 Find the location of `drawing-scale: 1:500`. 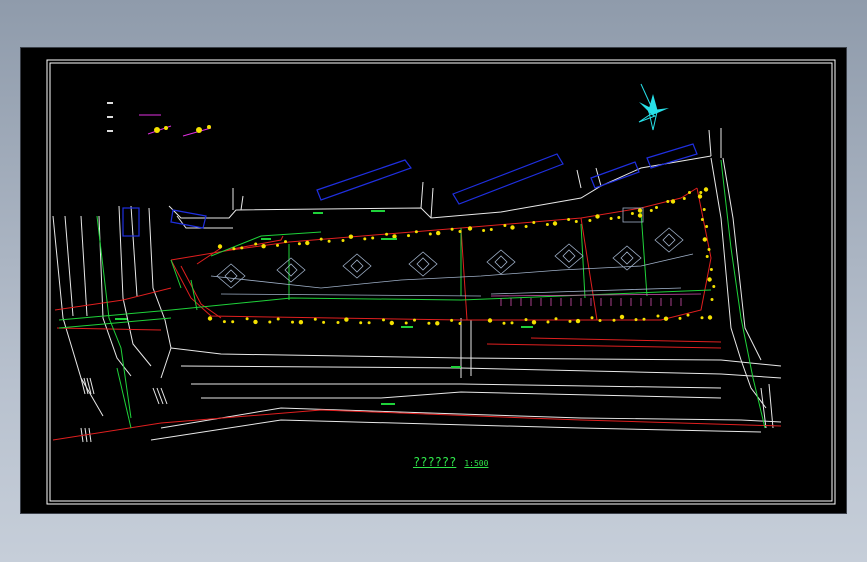

drawing-scale: 1:500 is located at coordinates (476, 463).